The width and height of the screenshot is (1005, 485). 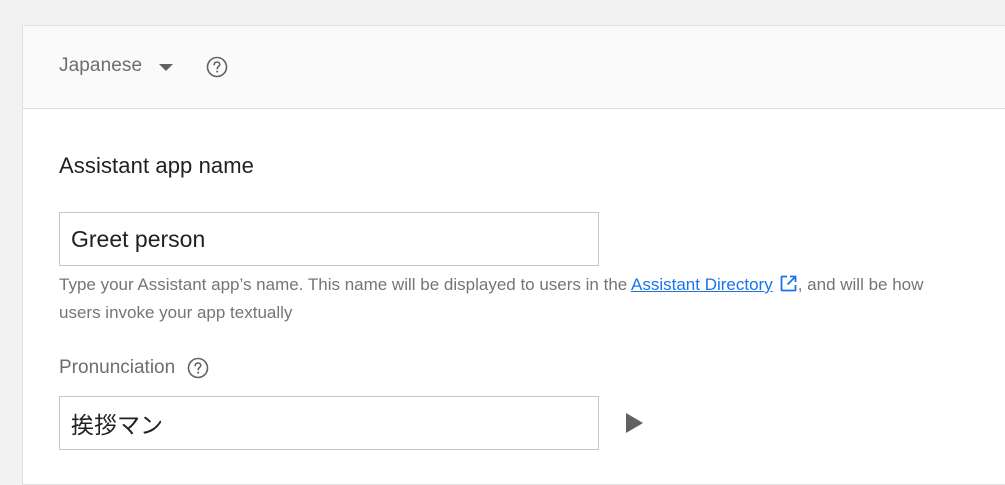 I want to click on play-icon, so click(x=634, y=423).